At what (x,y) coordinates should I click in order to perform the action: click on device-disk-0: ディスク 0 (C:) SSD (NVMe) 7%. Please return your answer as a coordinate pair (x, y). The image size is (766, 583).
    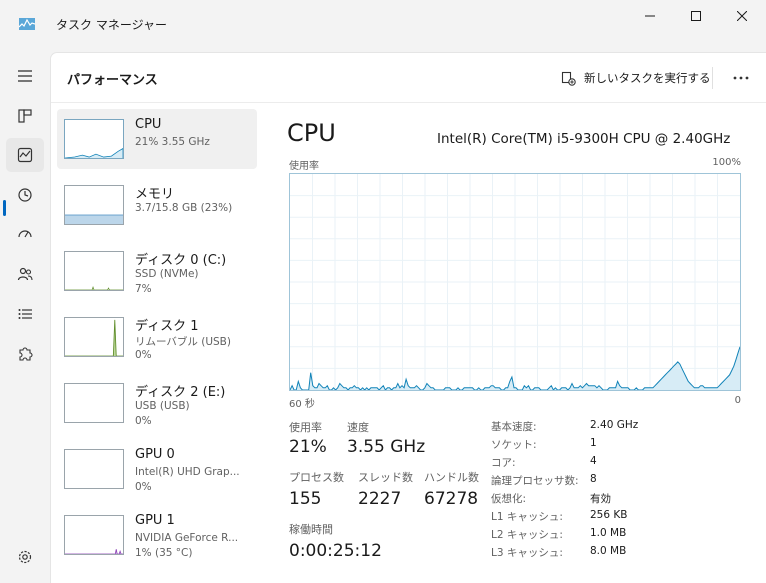
    Looking at the image, I should click on (157, 271).